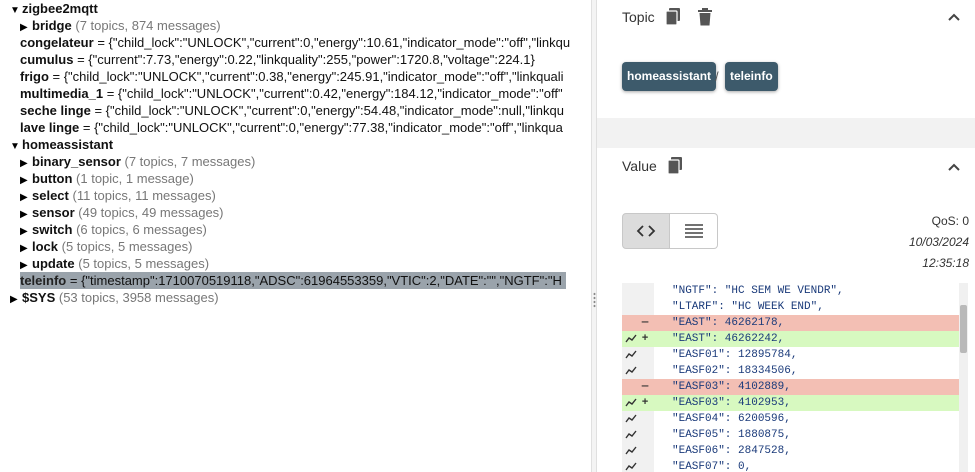 The image size is (975, 472). What do you see at coordinates (954, 167) in the screenshot?
I see `collapse-value-chevron-icon` at bounding box center [954, 167].